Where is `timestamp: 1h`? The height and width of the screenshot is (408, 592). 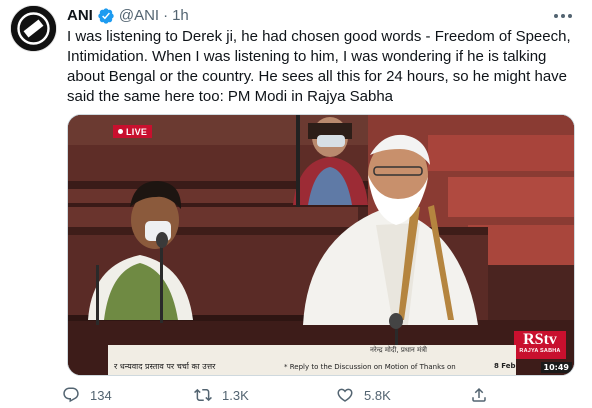 timestamp: 1h is located at coordinates (180, 16).